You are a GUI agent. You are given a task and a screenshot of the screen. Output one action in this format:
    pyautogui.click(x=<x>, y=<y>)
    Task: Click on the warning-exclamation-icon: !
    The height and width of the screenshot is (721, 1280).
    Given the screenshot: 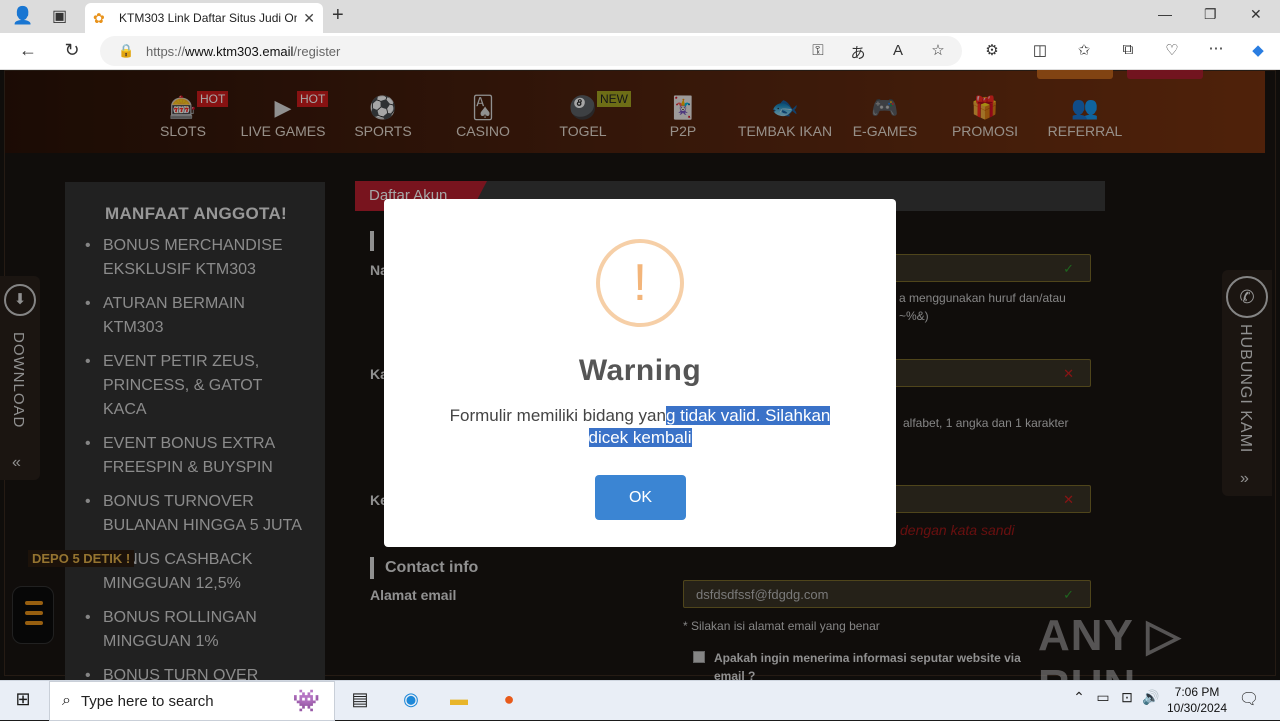 What is the action you would take?
    pyautogui.click(x=640, y=283)
    